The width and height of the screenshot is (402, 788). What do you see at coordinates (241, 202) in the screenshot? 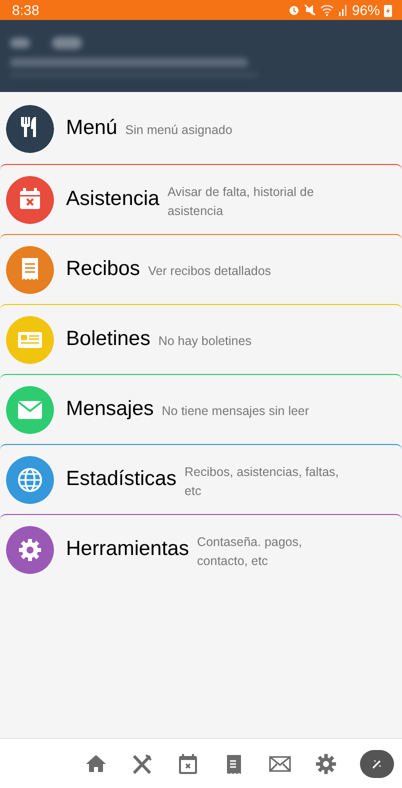
I see `item-description: Avisar de falta, historial de asistencia` at bounding box center [241, 202].